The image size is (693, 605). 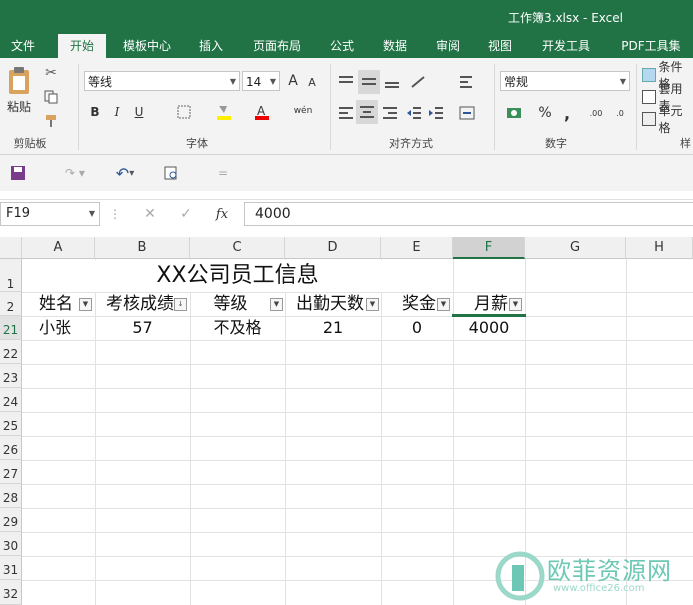 What do you see at coordinates (11, 248) in the screenshot?
I see `select-all-corner` at bounding box center [11, 248].